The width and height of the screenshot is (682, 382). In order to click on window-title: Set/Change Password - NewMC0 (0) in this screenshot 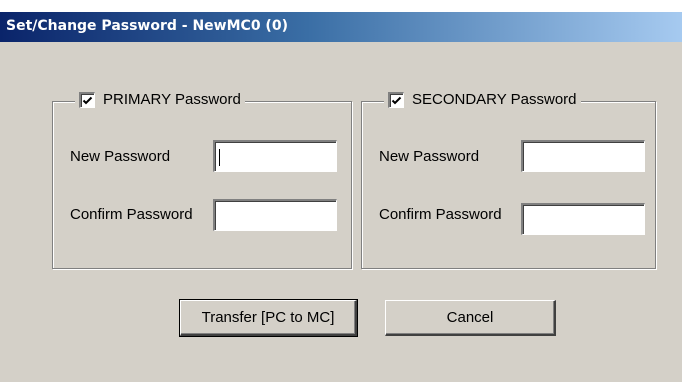, I will do `click(147, 26)`.